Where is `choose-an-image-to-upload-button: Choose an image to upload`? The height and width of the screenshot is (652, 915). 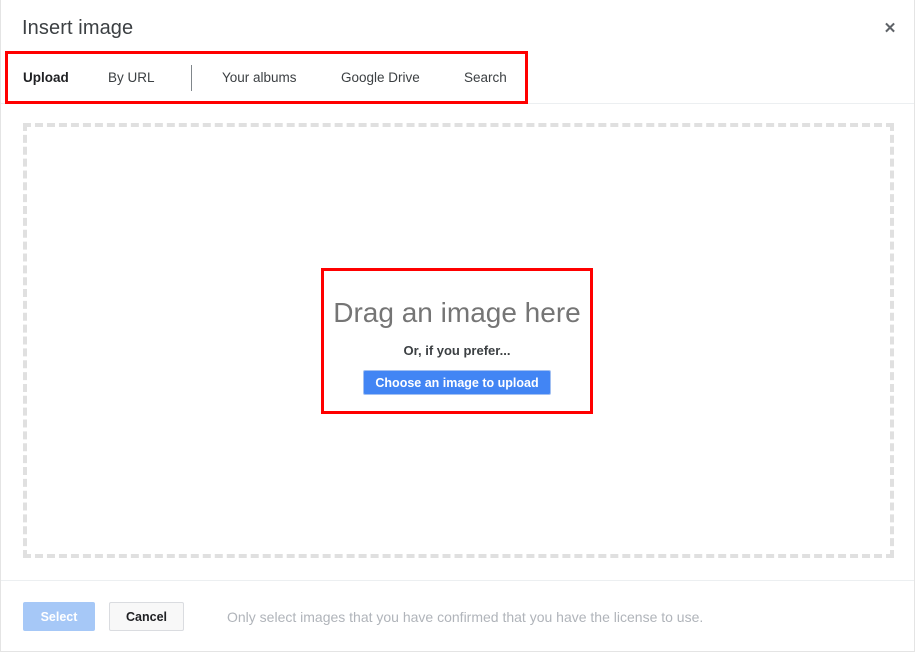 choose-an-image-to-upload-button: Choose an image to upload is located at coordinates (457, 382).